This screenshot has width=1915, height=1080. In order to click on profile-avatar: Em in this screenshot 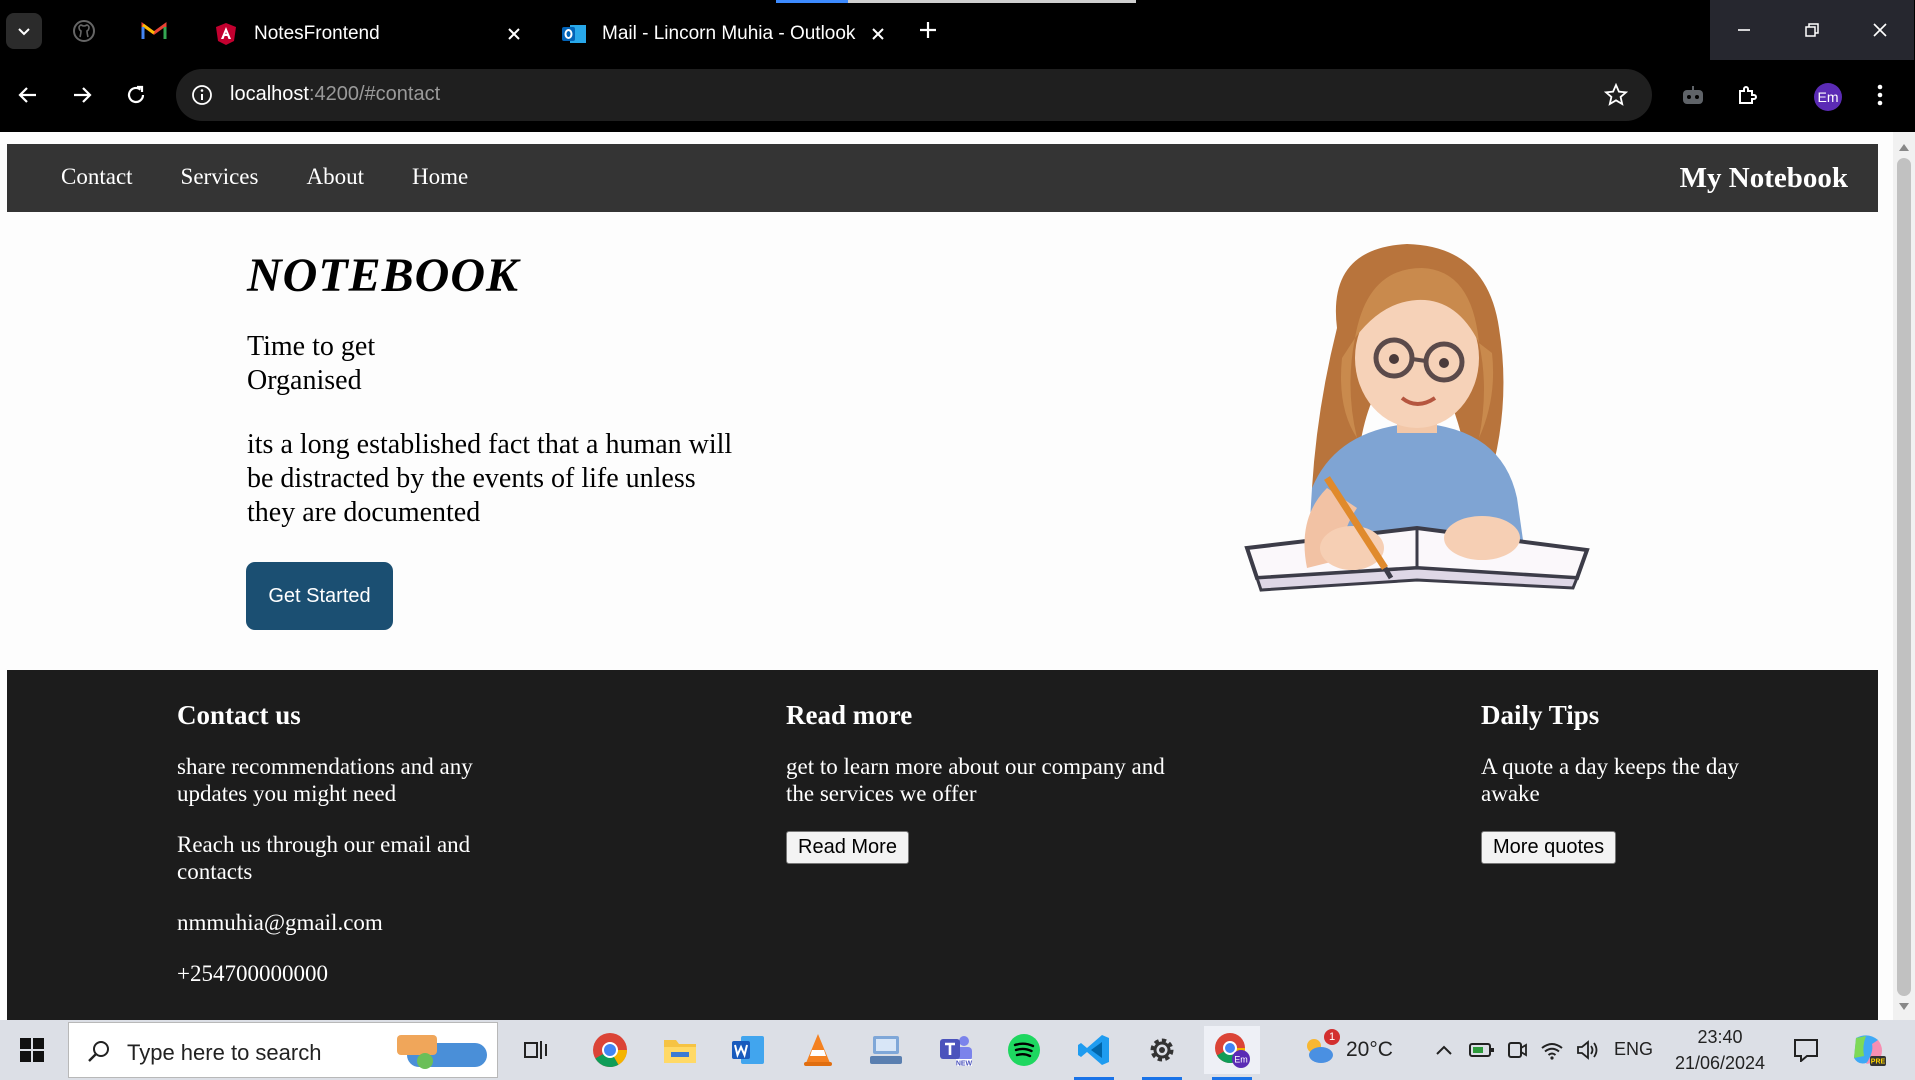, I will do `click(1828, 97)`.